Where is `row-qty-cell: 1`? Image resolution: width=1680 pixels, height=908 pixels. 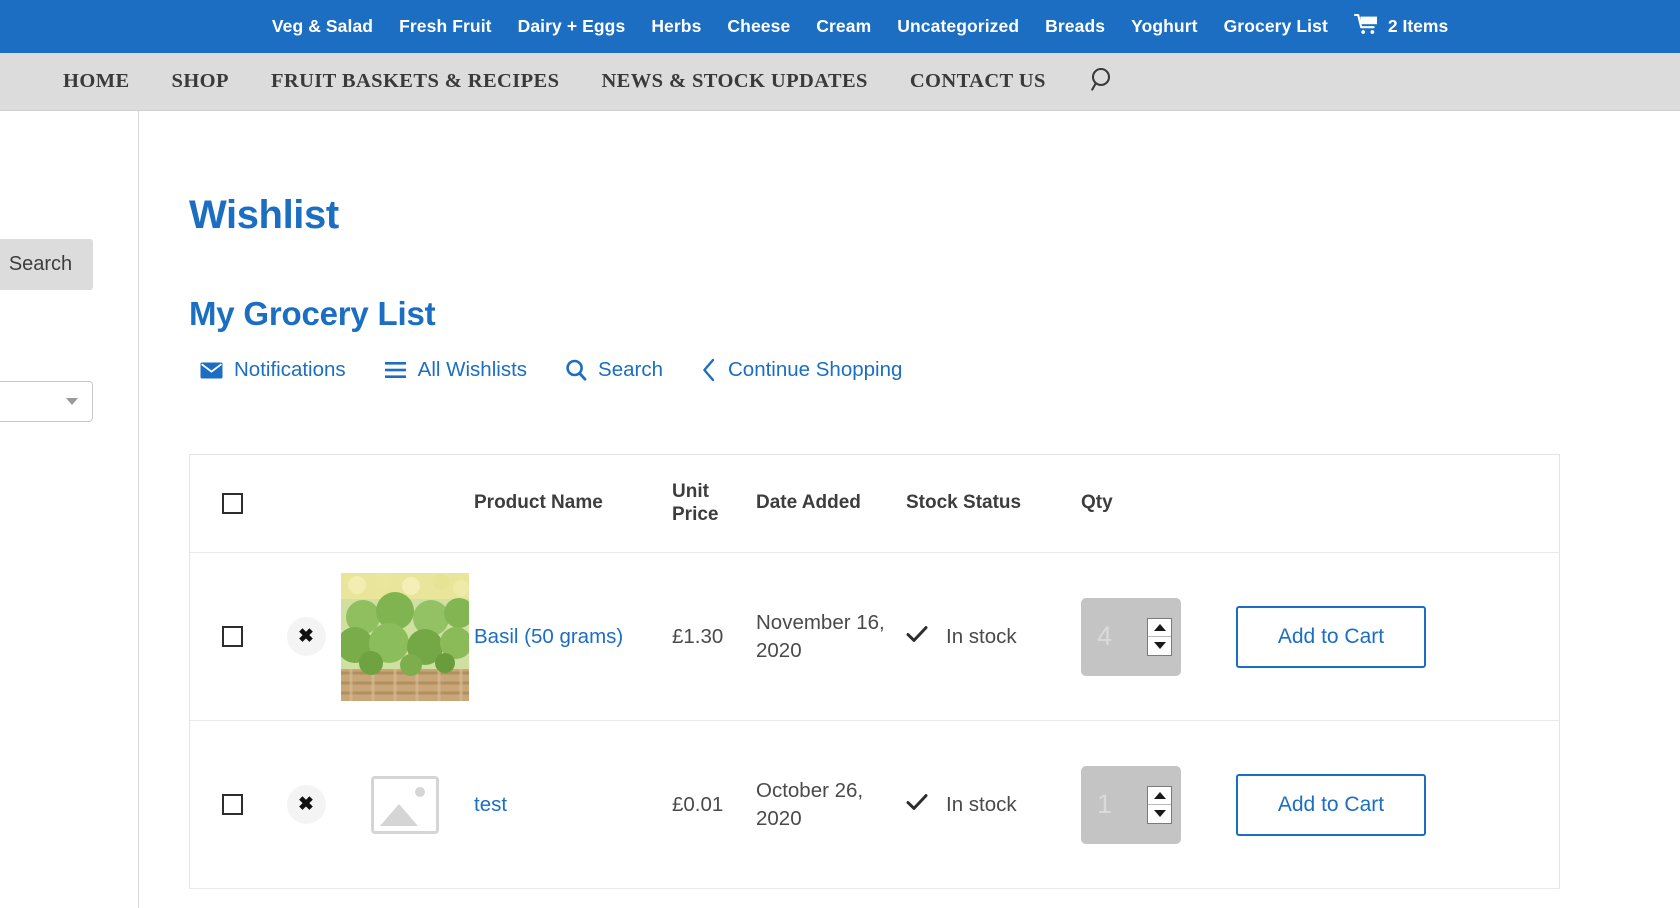
row-qty-cell: 1 is located at coordinates (1158, 804).